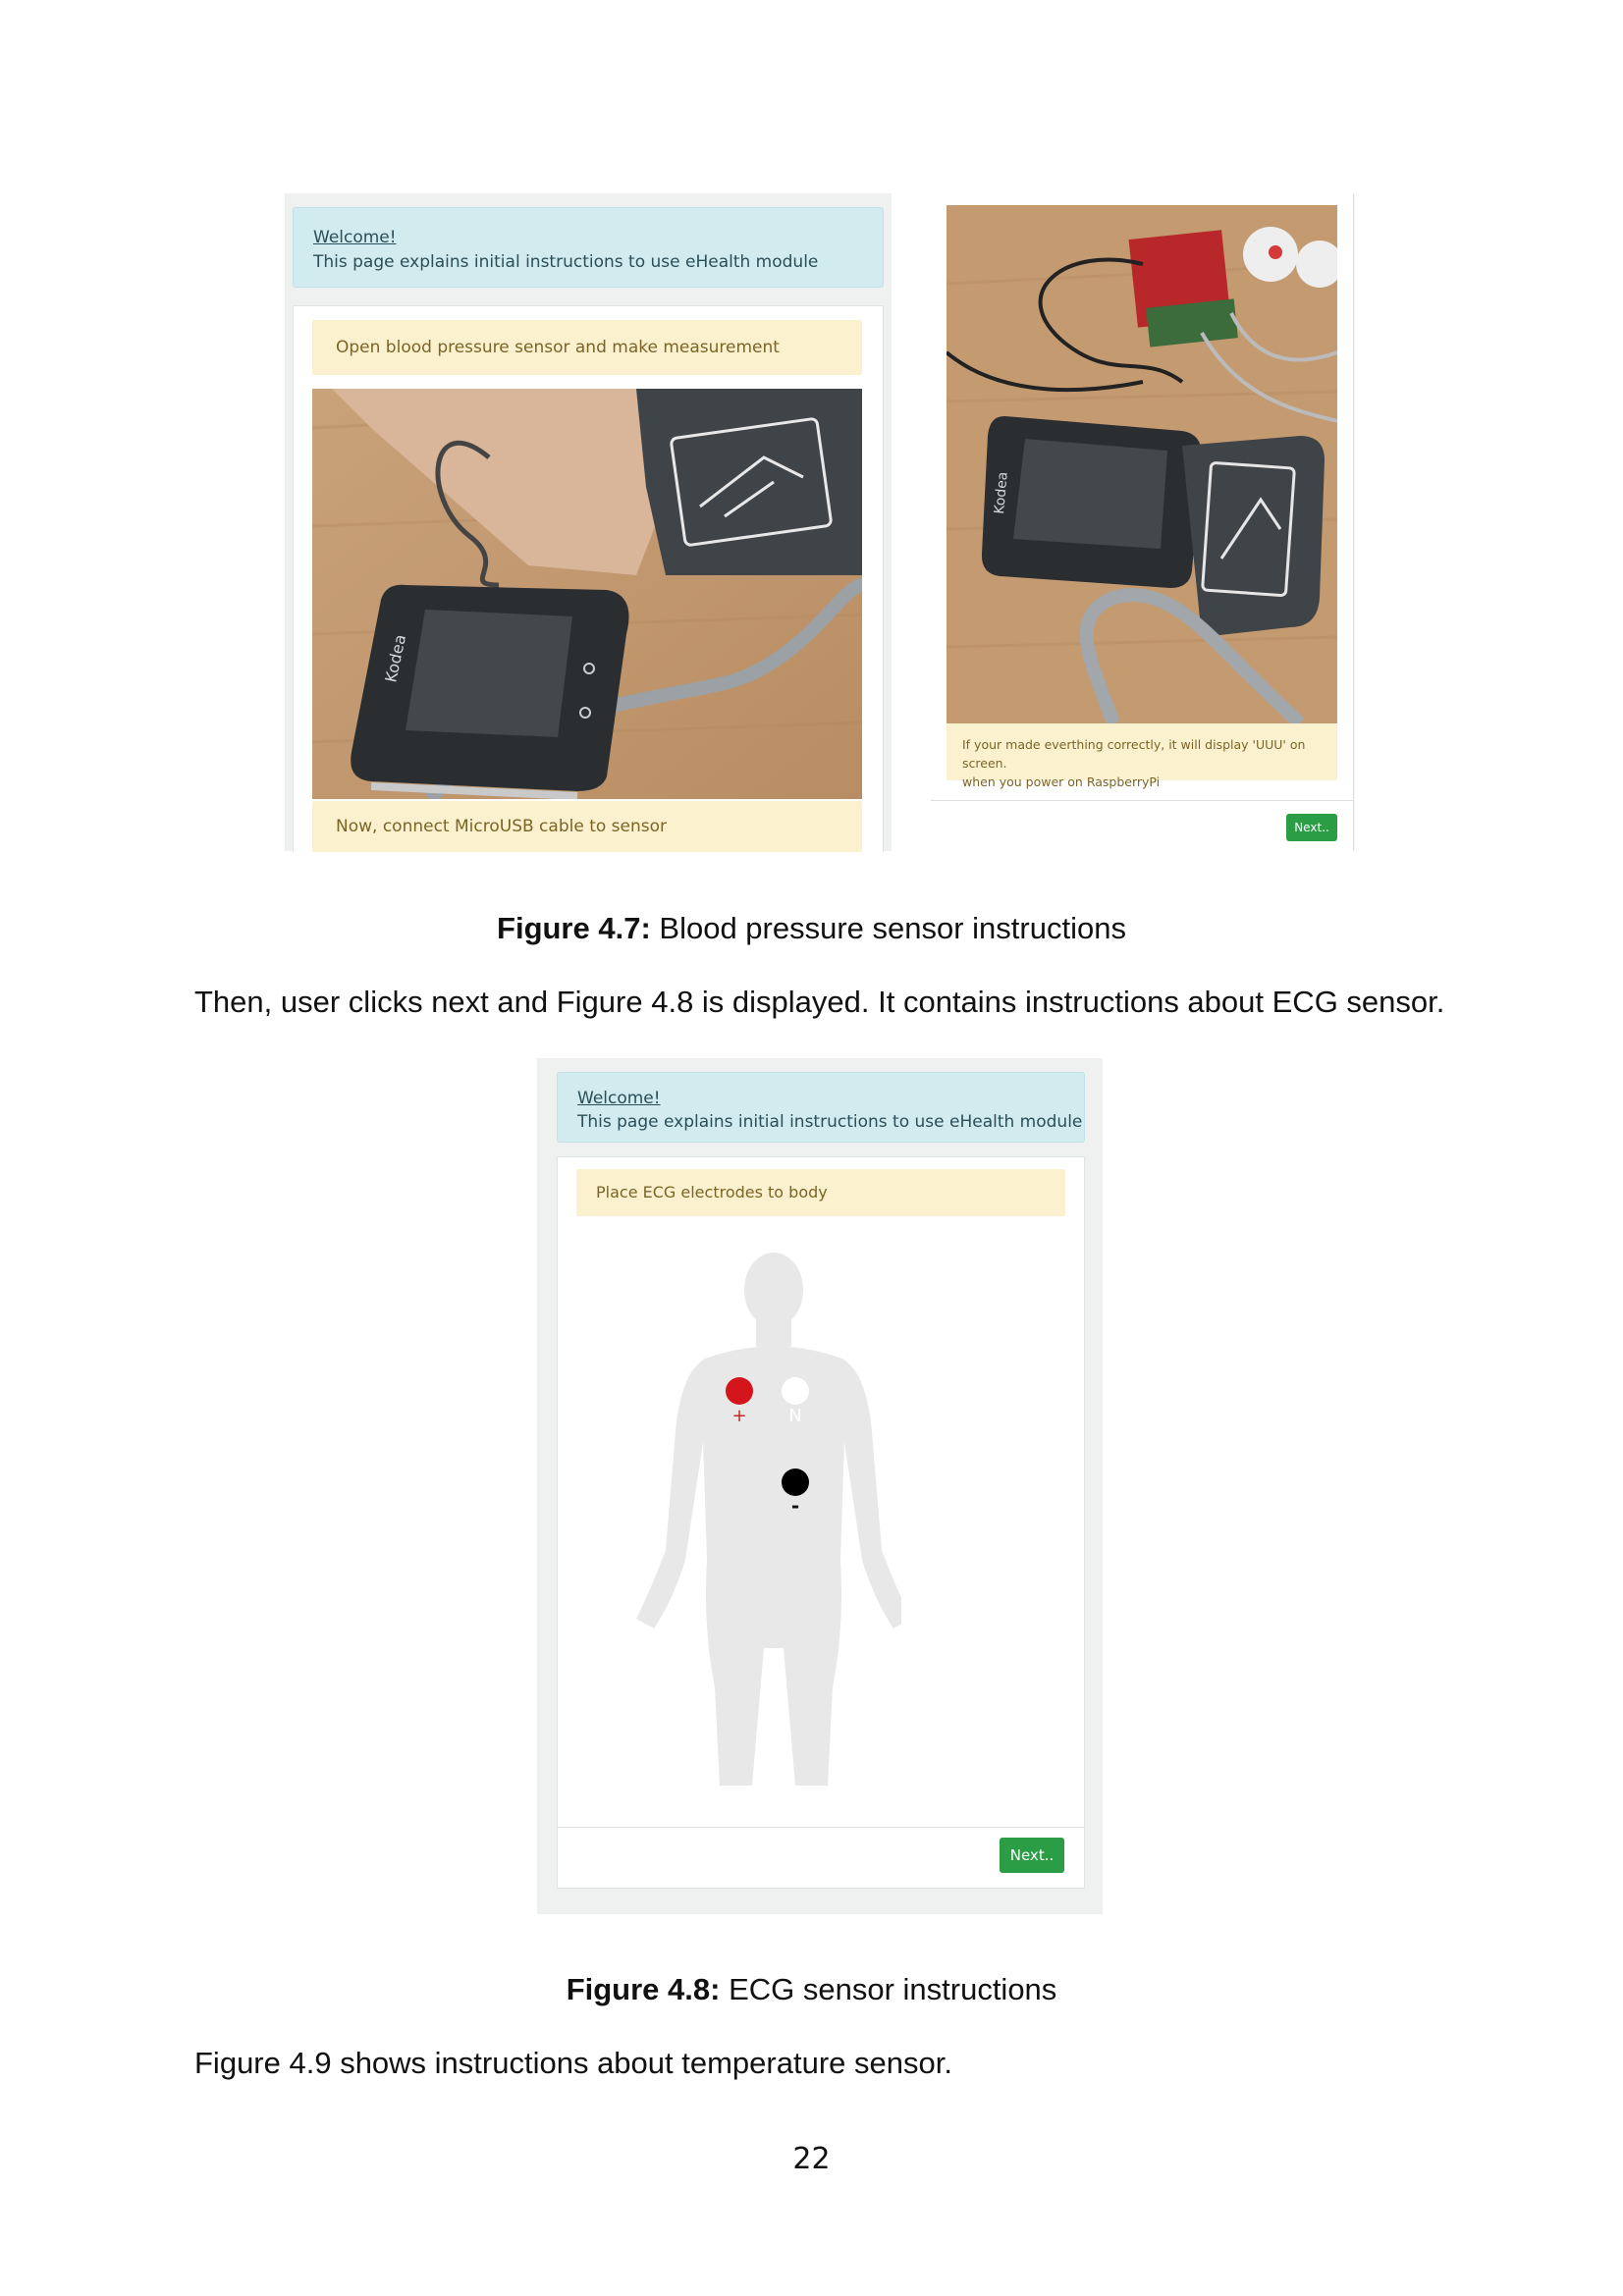  What do you see at coordinates (821, 1828) in the screenshot?
I see `ecg-card-footer-divider` at bounding box center [821, 1828].